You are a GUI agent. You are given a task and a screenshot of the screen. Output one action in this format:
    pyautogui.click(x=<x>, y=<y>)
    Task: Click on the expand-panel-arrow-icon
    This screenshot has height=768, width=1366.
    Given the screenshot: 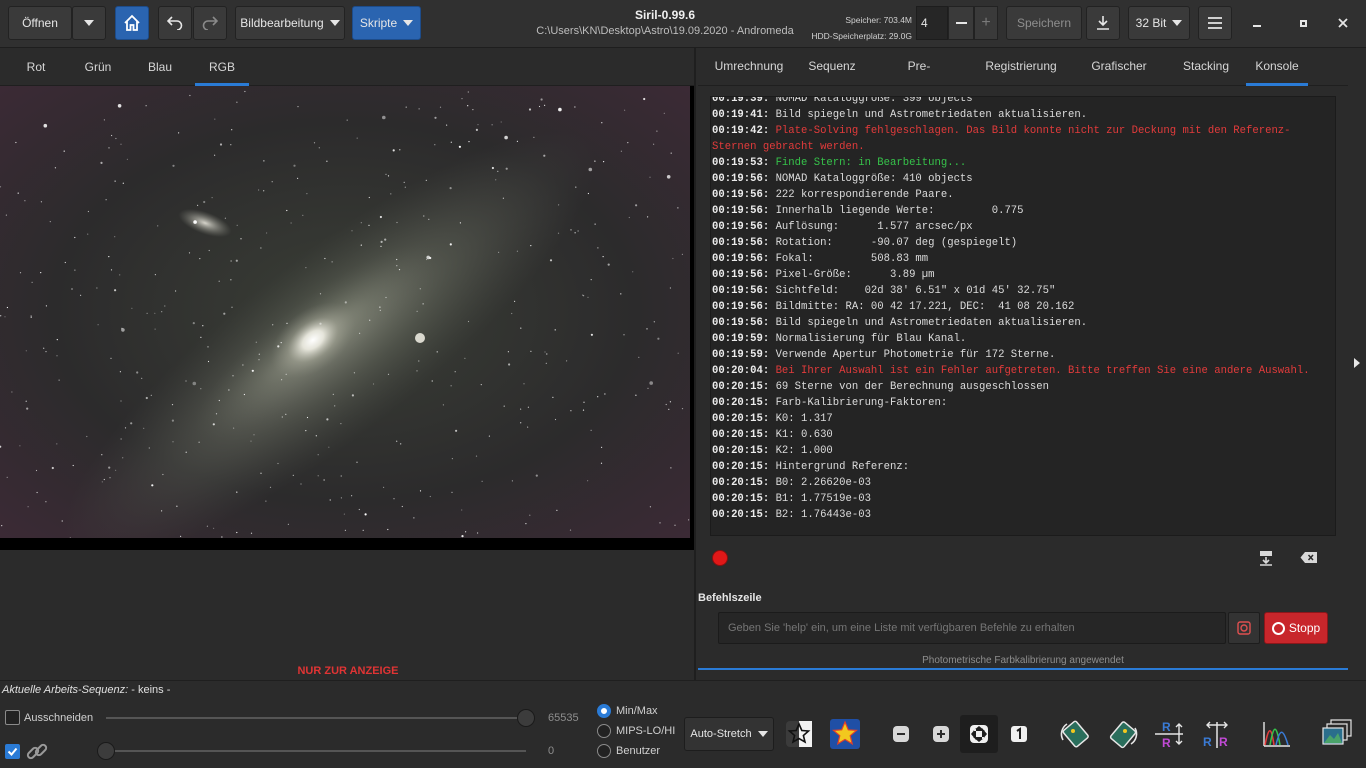 What is the action you would take?
    pyautogui.click(x=1357, y=363)
    